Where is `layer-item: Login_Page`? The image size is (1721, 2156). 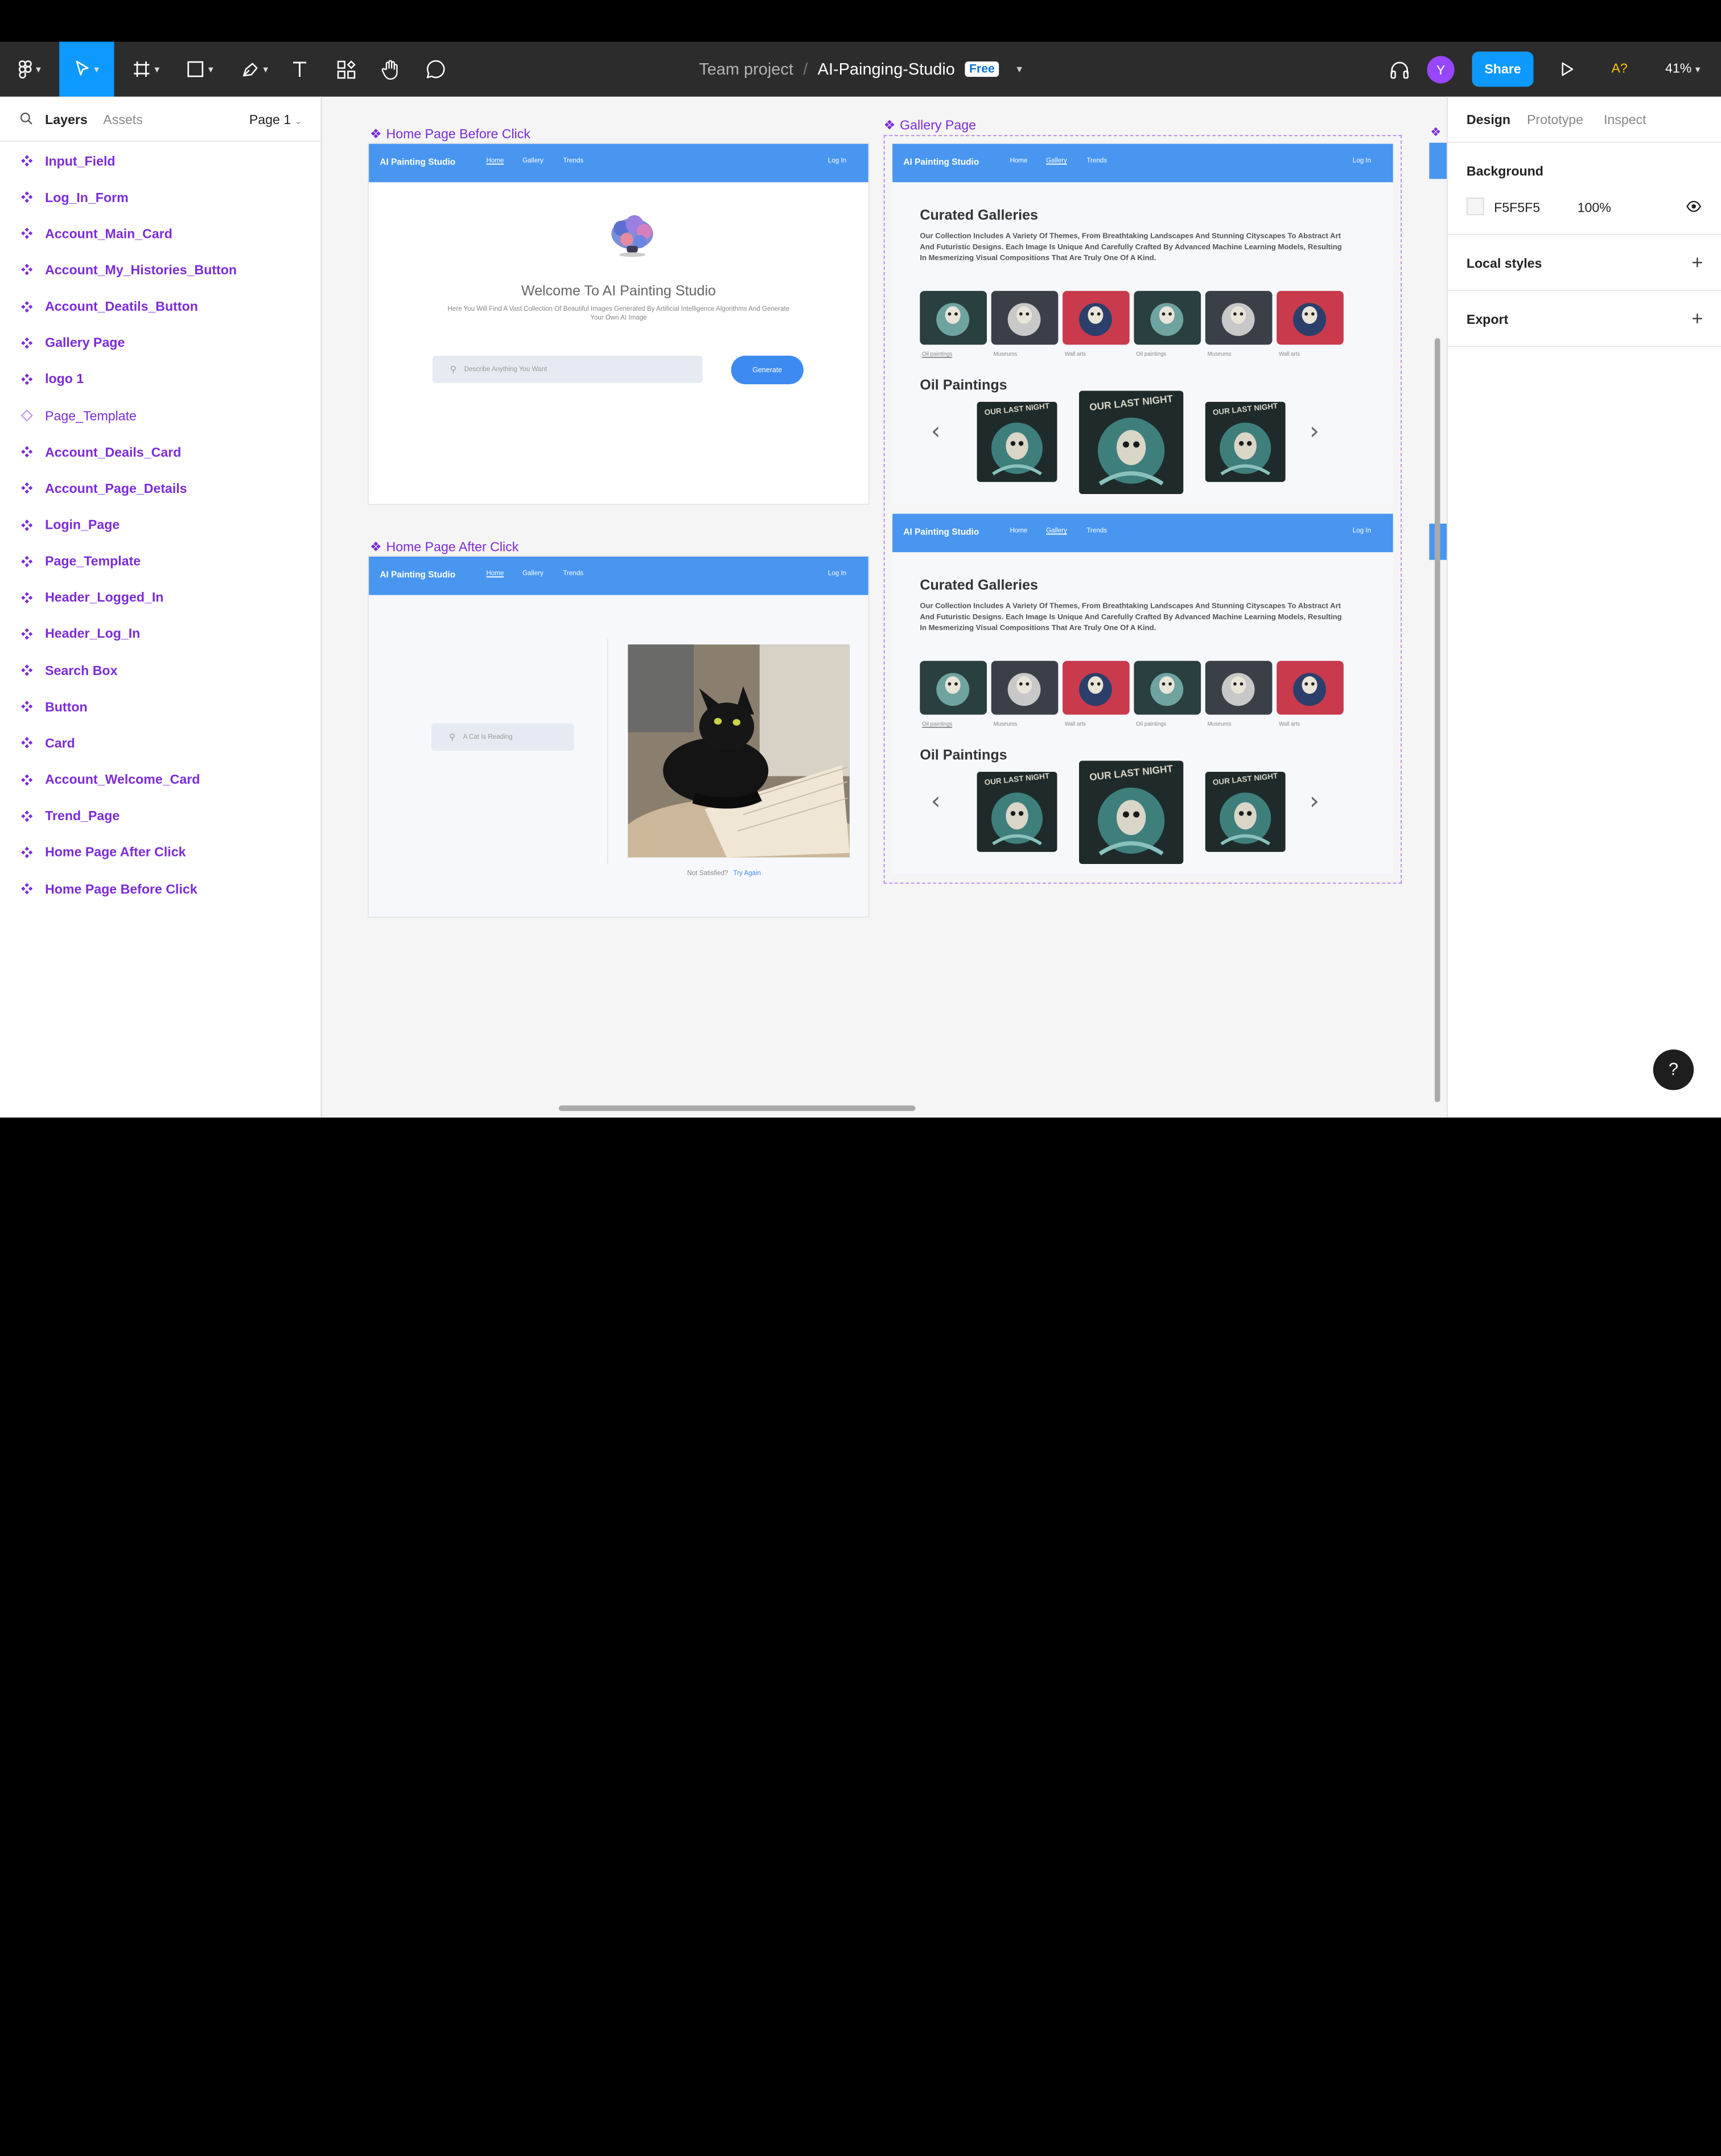
layer-item: Login_Page is located at coordinates (160, 525).